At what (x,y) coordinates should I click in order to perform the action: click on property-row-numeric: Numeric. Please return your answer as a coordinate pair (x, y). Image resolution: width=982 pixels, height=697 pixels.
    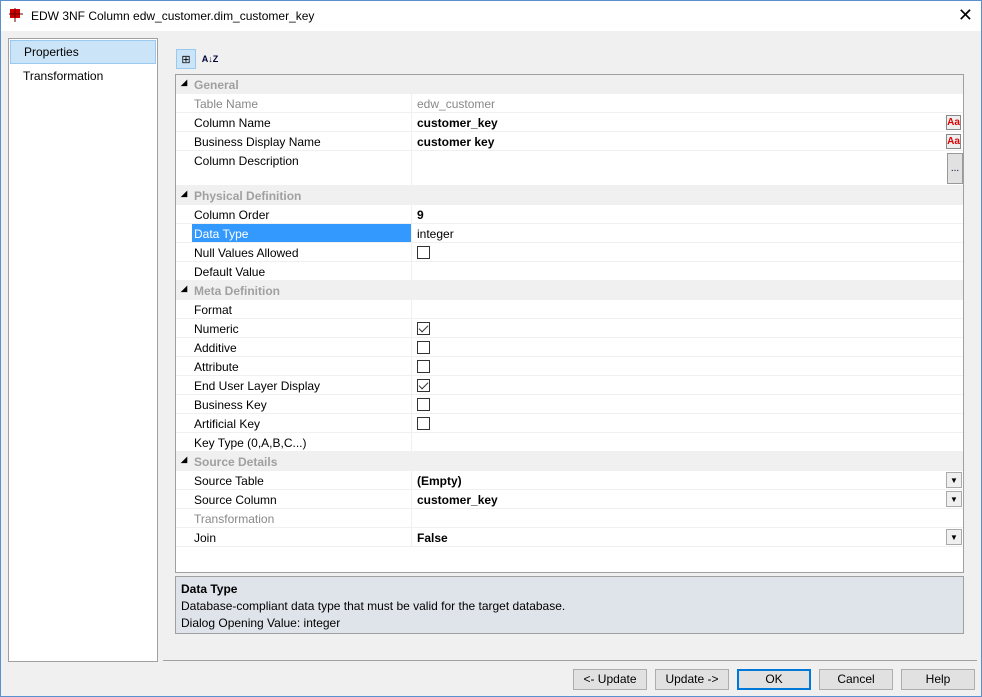
    Looking at the image, I should click on (569, 328).